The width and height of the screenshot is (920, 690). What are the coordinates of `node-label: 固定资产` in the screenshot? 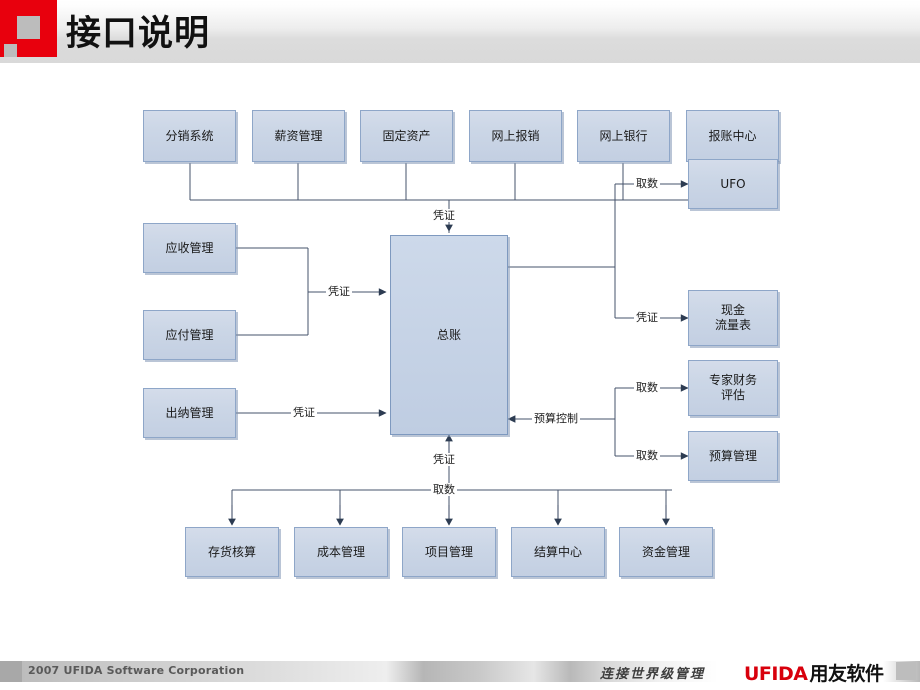 It's located at (406, 135).